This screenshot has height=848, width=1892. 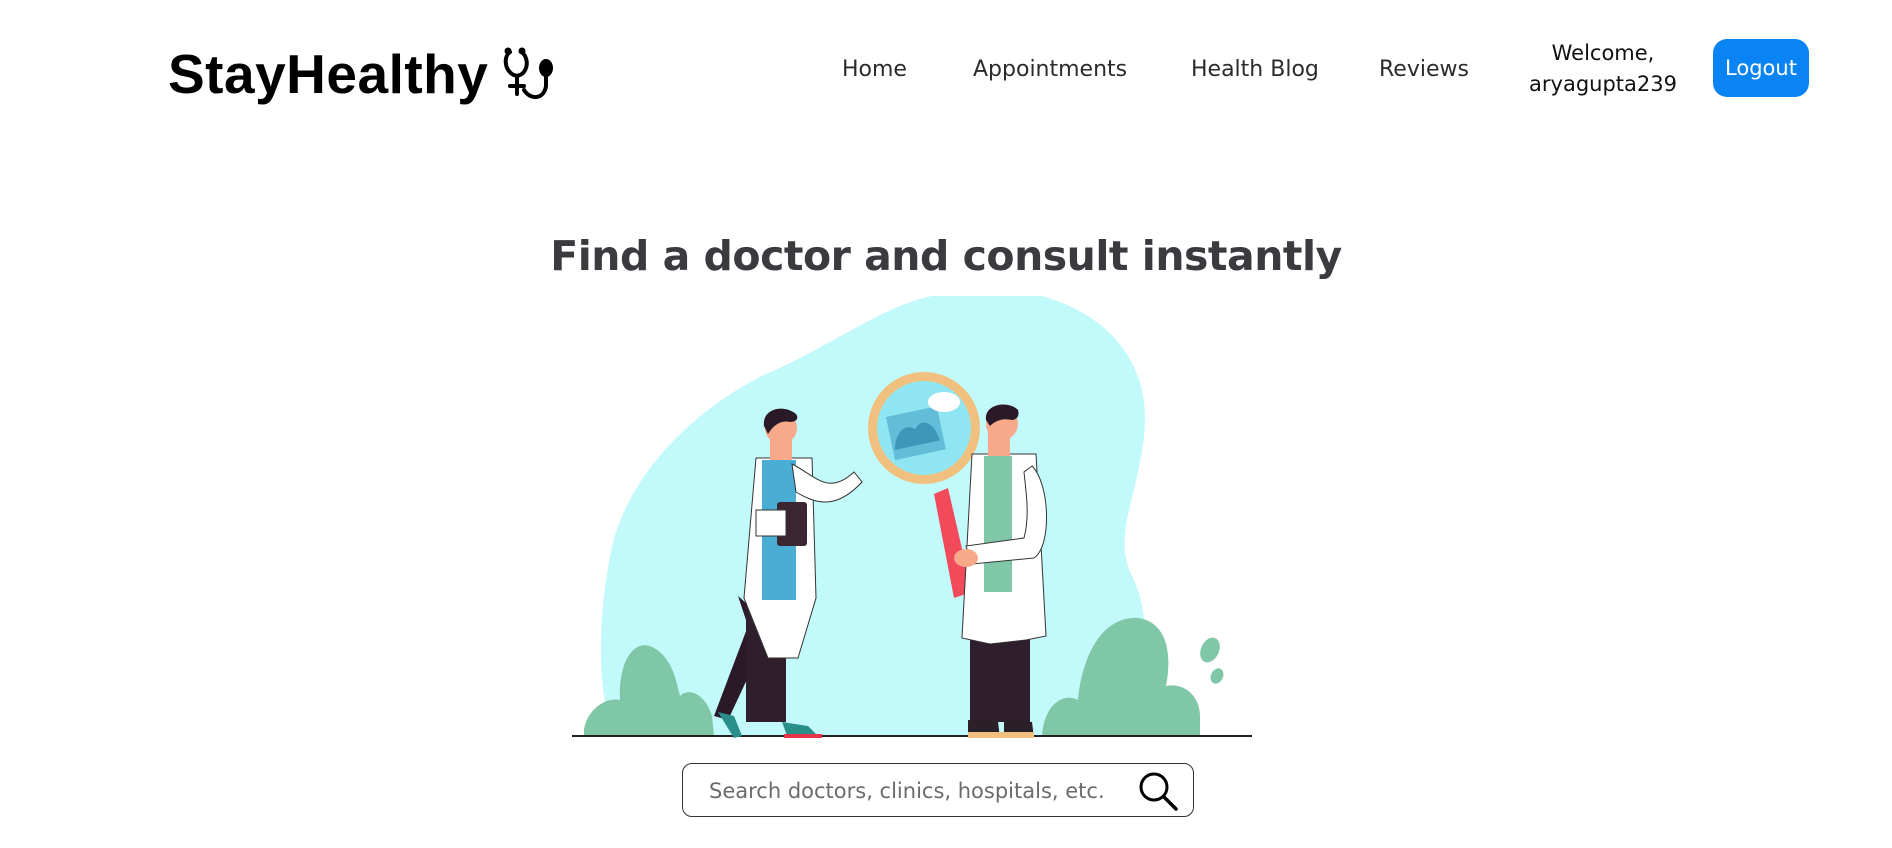 What do you see at coordinates (1158, 791) in the screenshot?
I see `search-icon` at bounding box center [1158, 791].